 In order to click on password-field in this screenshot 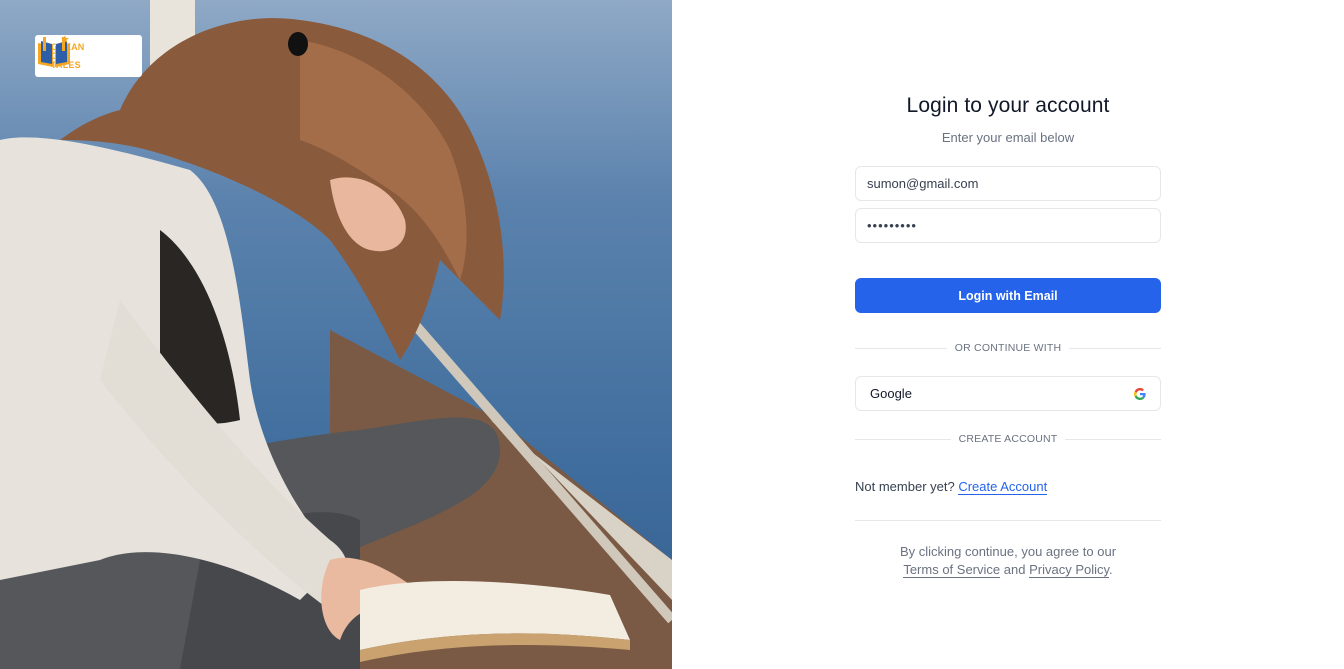, I will do `click(1008, 225)`.